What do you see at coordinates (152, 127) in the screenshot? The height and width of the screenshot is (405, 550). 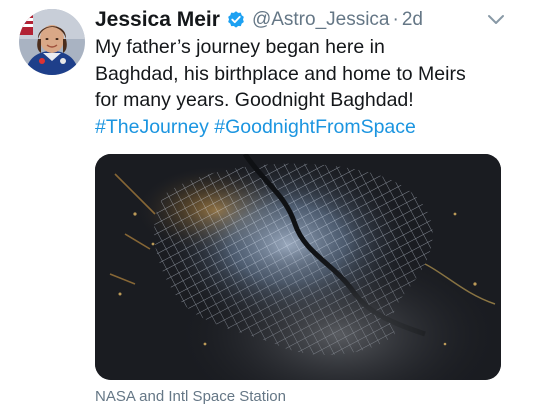 I see `hashtag-link: #TheJourney` at bounding box center [152, 127].